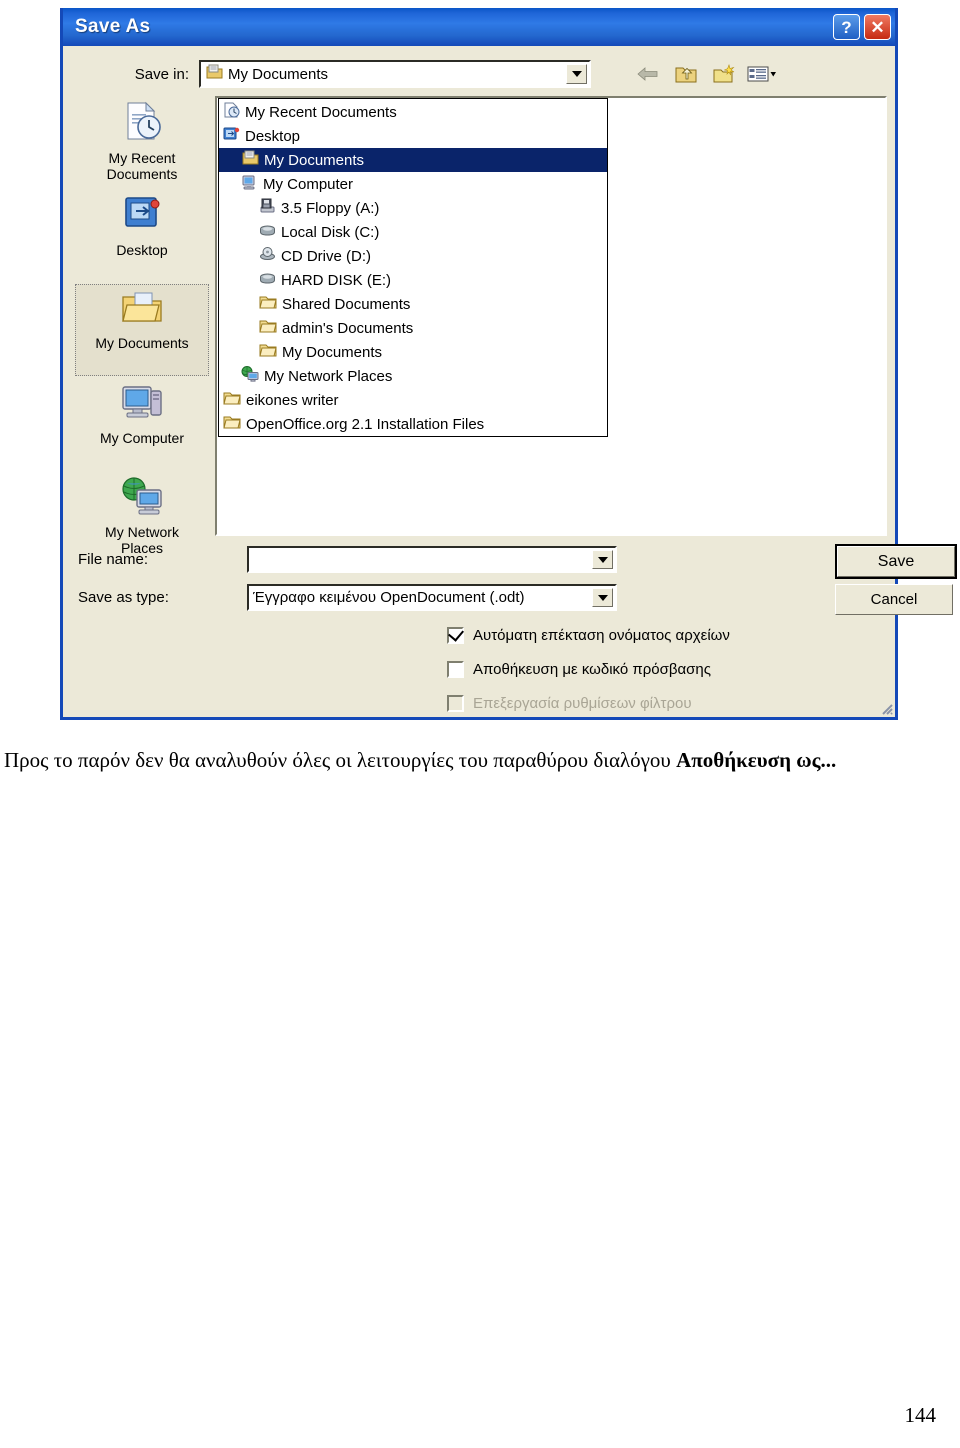 The height and width of the screenshot is (1448, 960). What do you see at coordinates (336, 280) in the screenshot?
I see `dropdown-item-label: HARD DISK (E:)` at bounding box center [336, 280].